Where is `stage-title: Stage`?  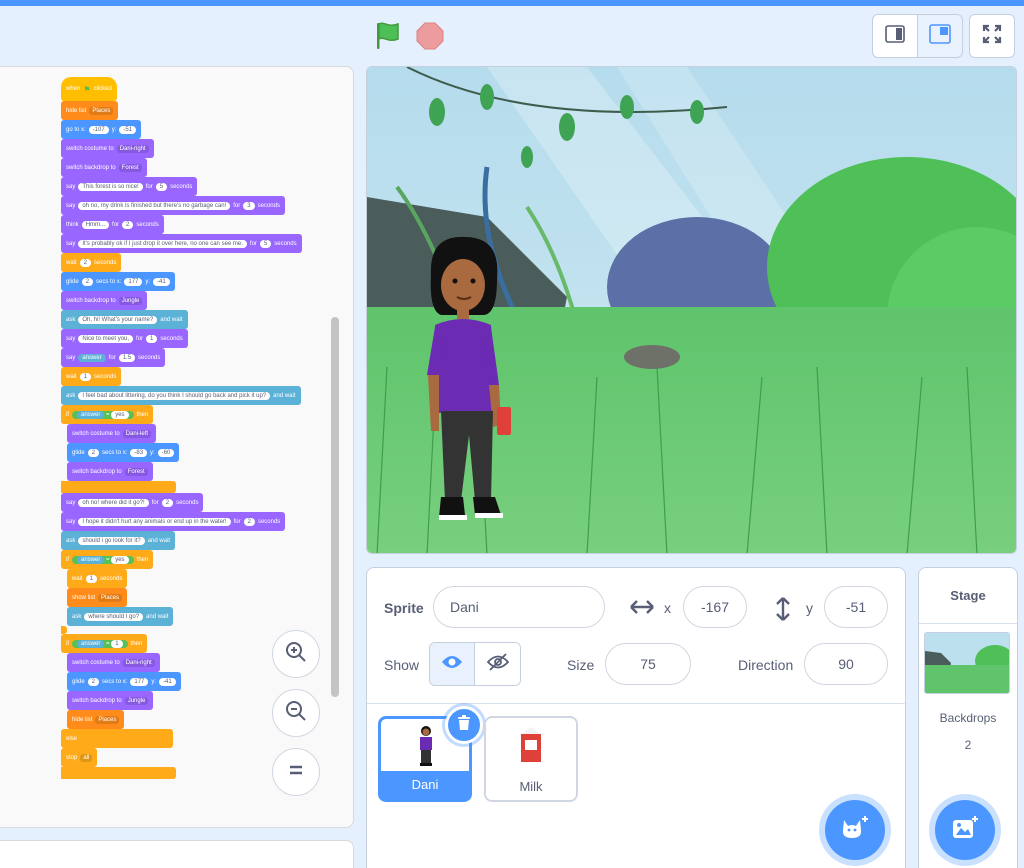
stage-title: Stage is located at coordinates (968, 596).